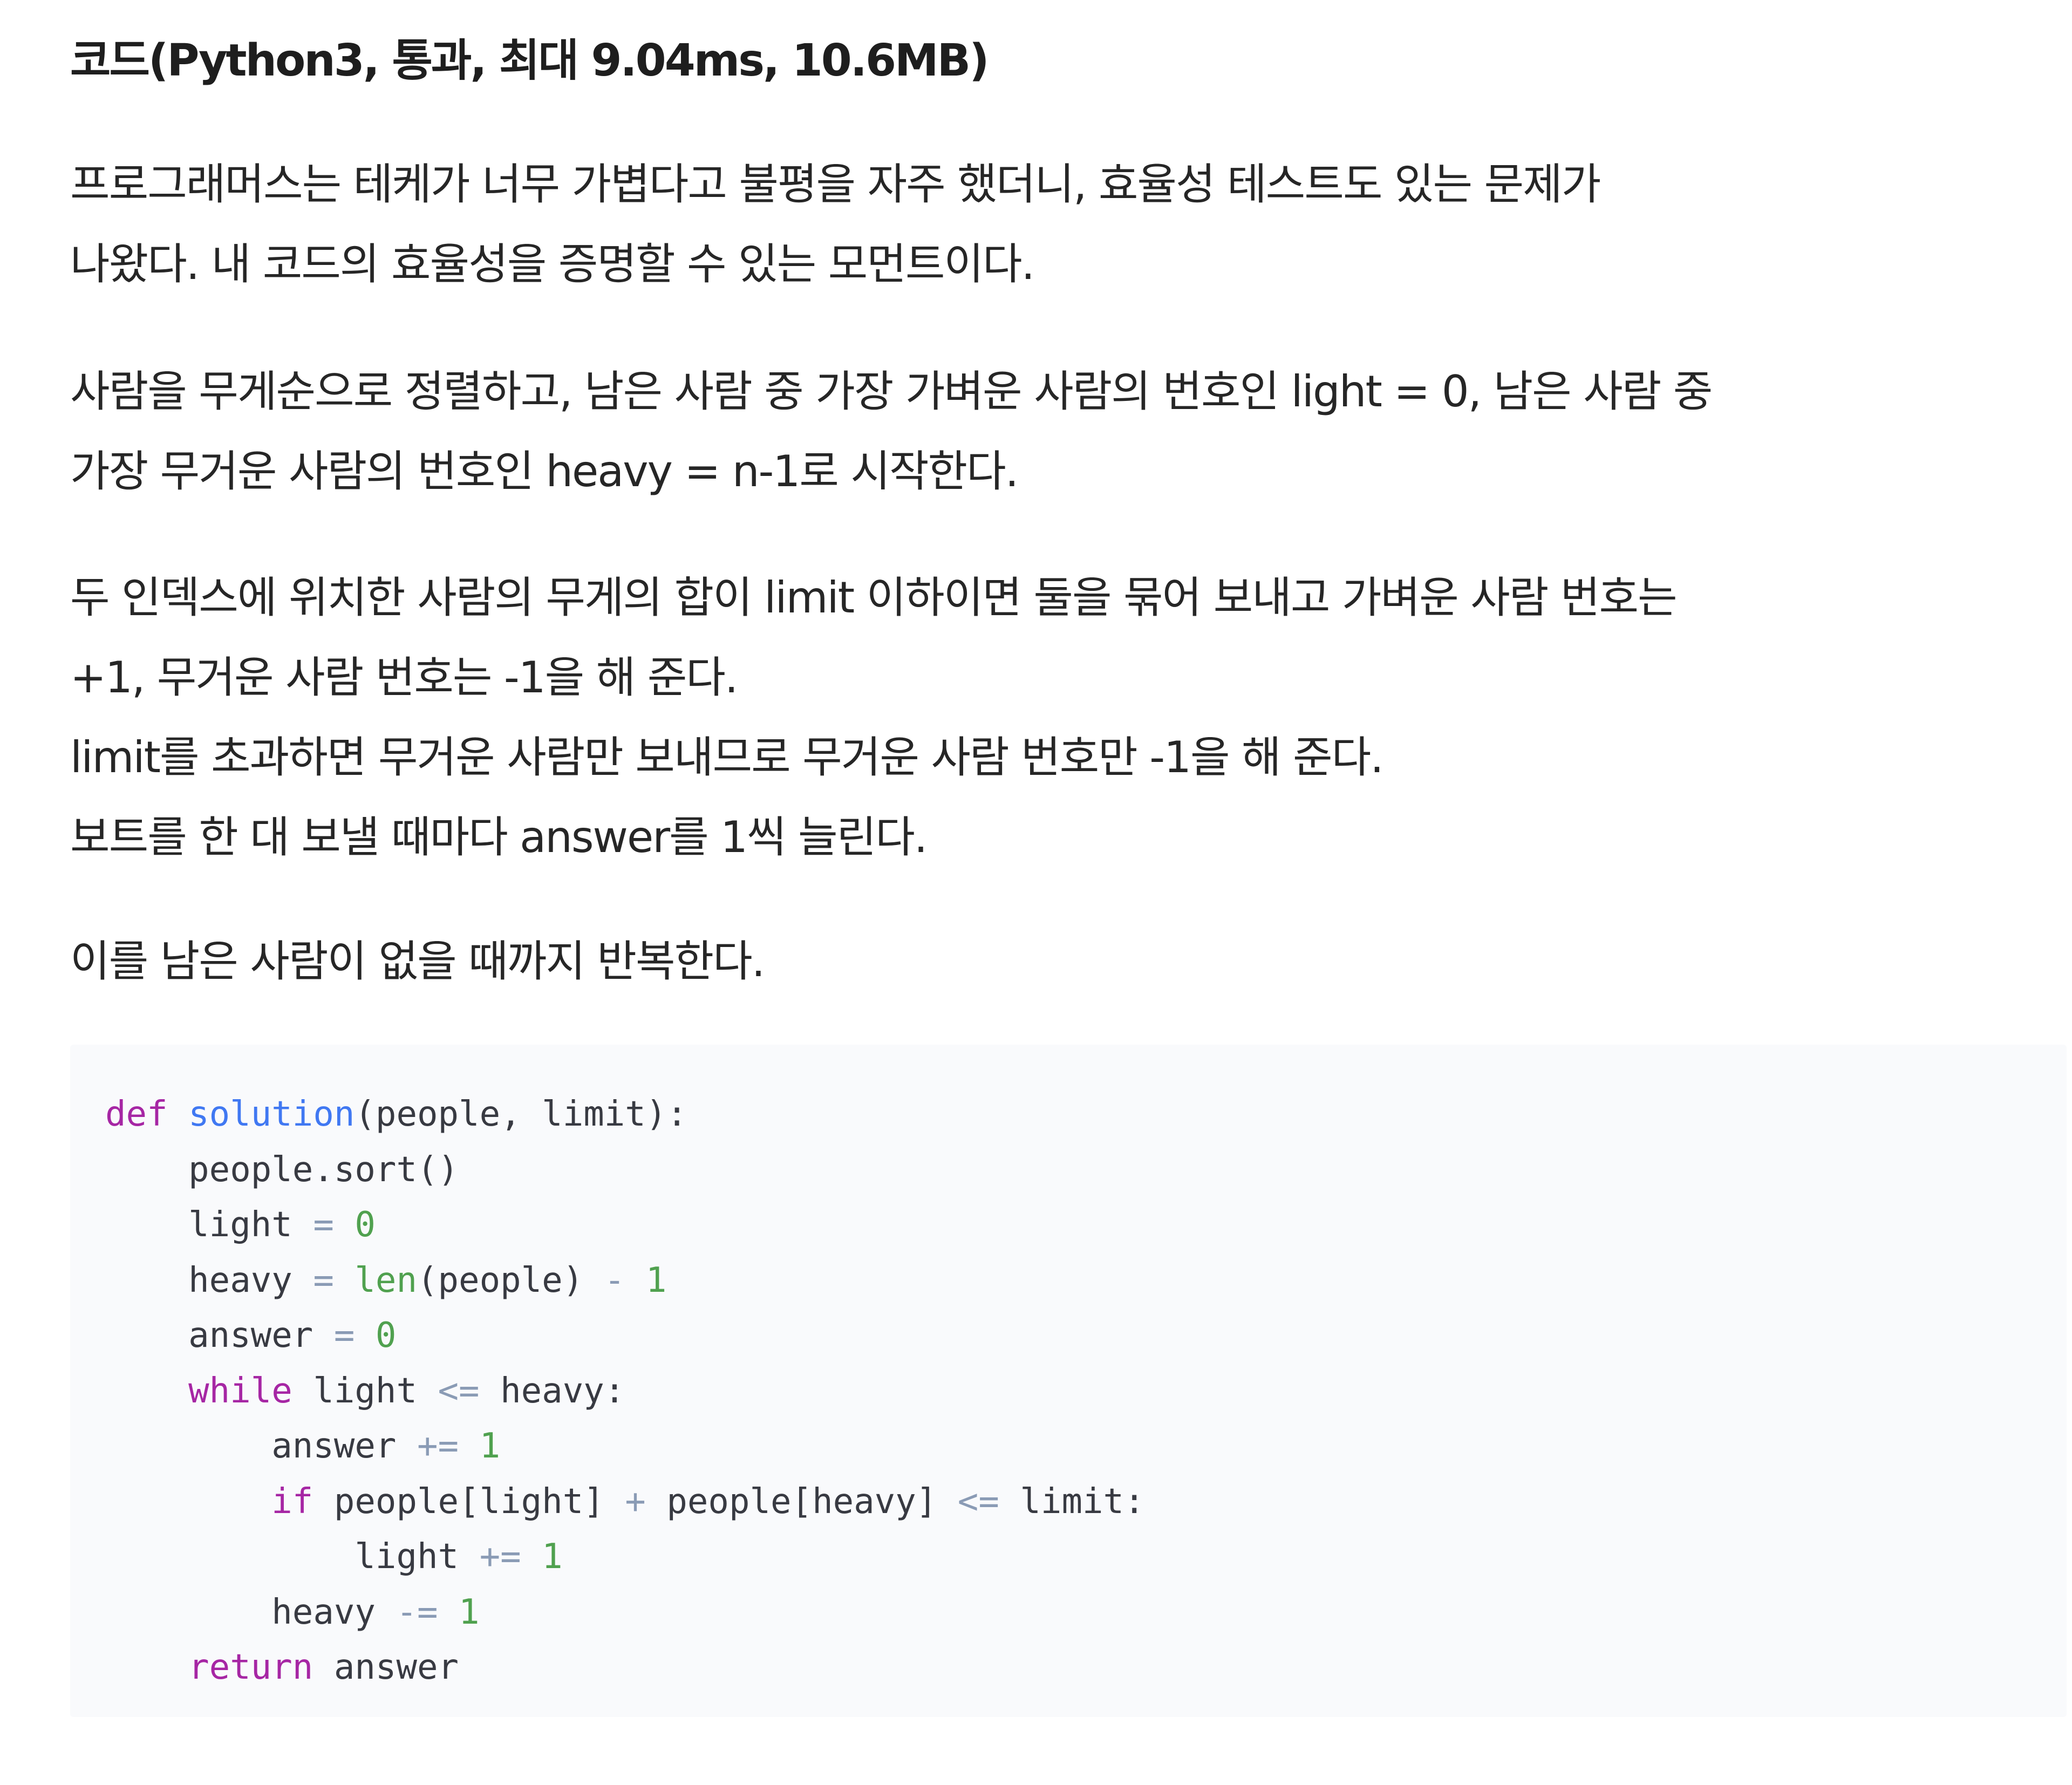 This screenshot has width=2072, height=1785. What do you see at coordinates (417, 1612) in the screenshot?
I see `operator-token: -=` at bounding box center [417, 1612].